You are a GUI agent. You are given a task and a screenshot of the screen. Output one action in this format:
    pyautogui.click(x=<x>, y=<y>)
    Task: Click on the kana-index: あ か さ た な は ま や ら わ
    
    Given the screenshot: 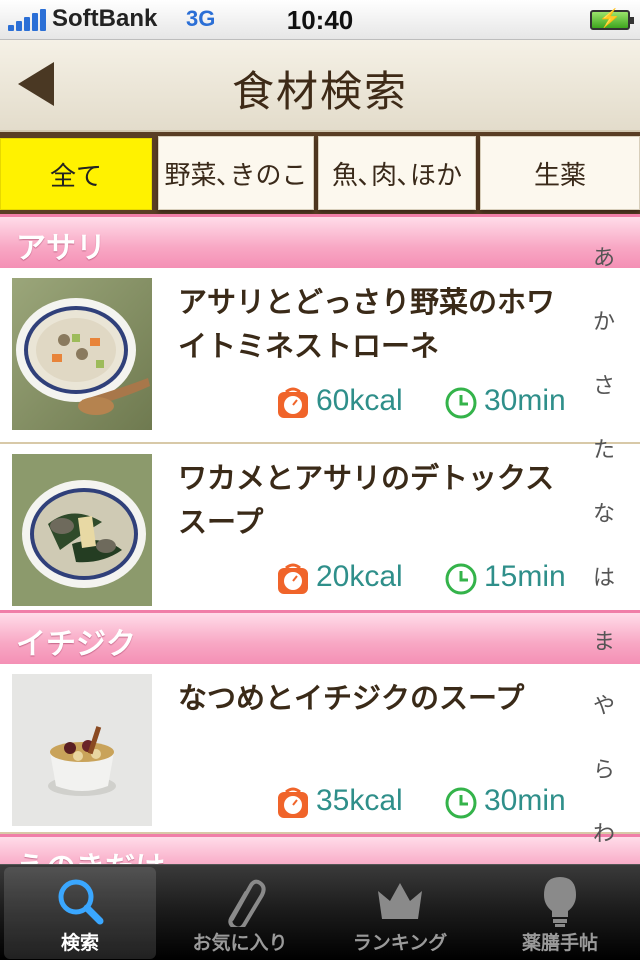 What is the action you would take?
    pyautogui.click(x=604, y=540)
    